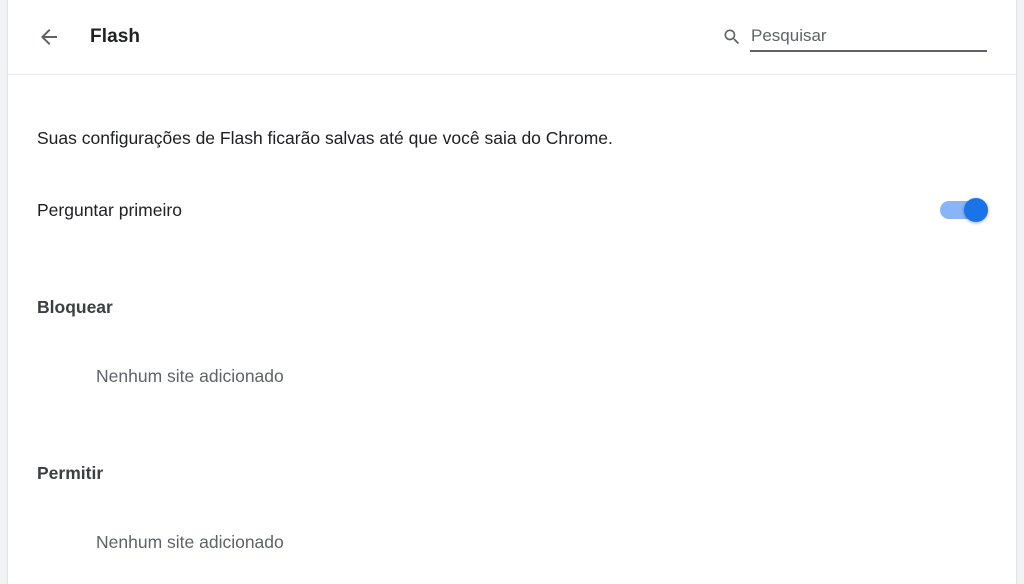 This screenshot has height=584, width=1024. What do you see at coordinates (512, 210) in the screenshot?
I see `ask-first-row: Perguntar primeiro` at bounding box center [512, 210].